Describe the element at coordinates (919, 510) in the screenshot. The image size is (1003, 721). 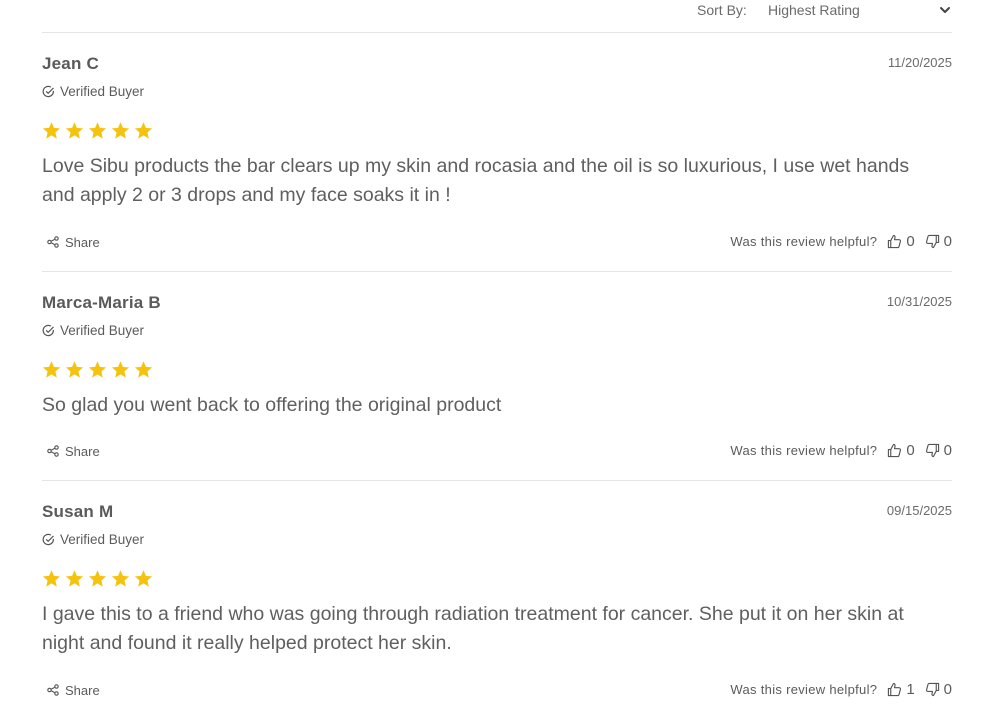
I see `review-date: 09/15/2025` at that location.